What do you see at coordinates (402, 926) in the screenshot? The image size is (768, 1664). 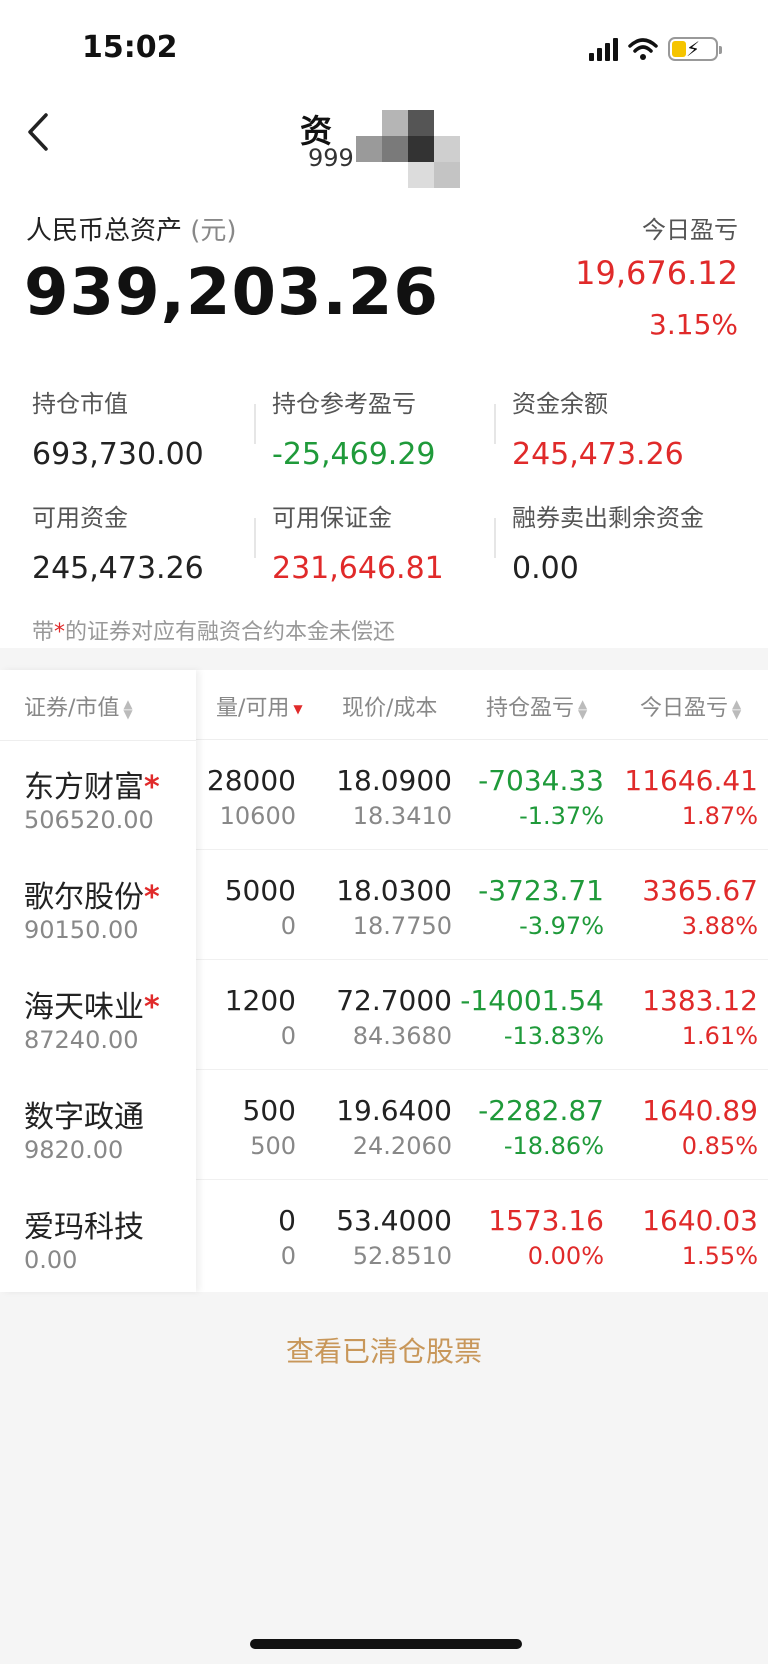 I see `cost: 18.7750` at bounding box center [402, 926].